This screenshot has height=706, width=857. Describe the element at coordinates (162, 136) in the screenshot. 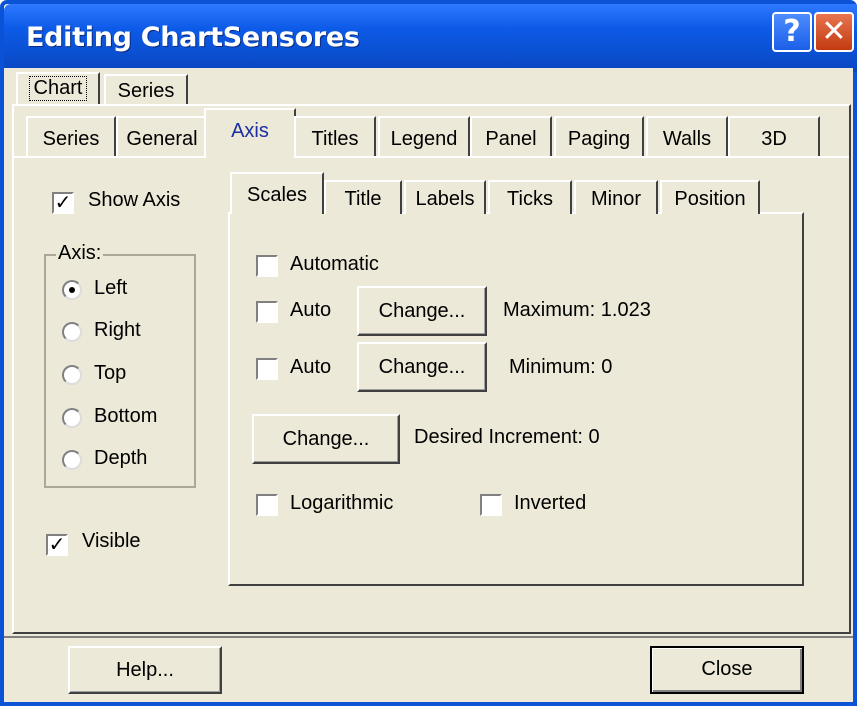

I see `tab-general: General` at that location.